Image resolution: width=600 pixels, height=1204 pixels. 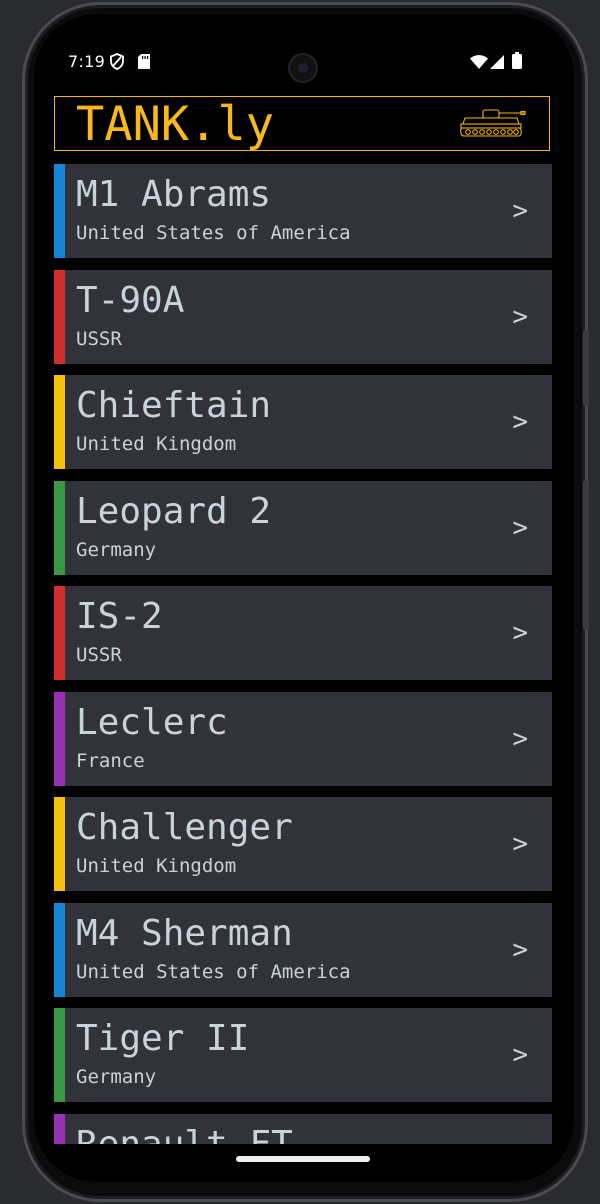 What do you see at coordinates (586, 368) in the screenshot?
I see `volume-button` at bounding box center [586, 368].